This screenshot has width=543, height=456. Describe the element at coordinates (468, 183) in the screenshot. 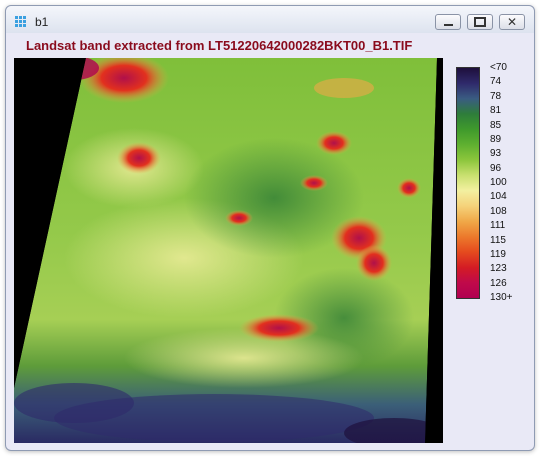

I see `color-scale-bar` at that location.